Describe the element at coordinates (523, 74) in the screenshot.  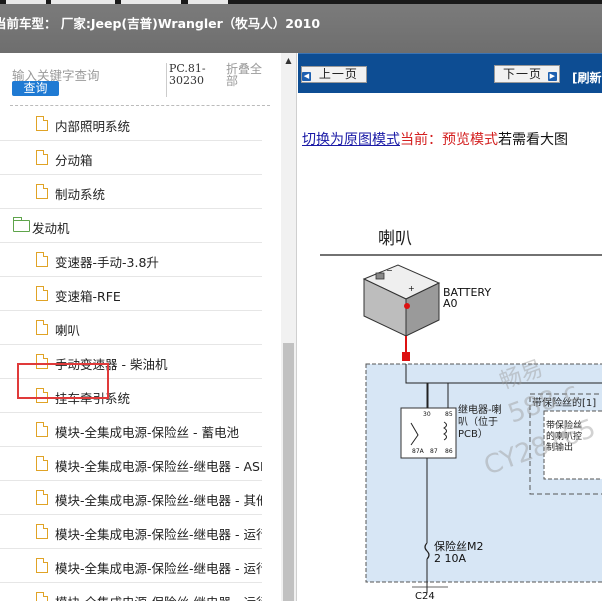
I see `next-page-label: 下一页` at that location.